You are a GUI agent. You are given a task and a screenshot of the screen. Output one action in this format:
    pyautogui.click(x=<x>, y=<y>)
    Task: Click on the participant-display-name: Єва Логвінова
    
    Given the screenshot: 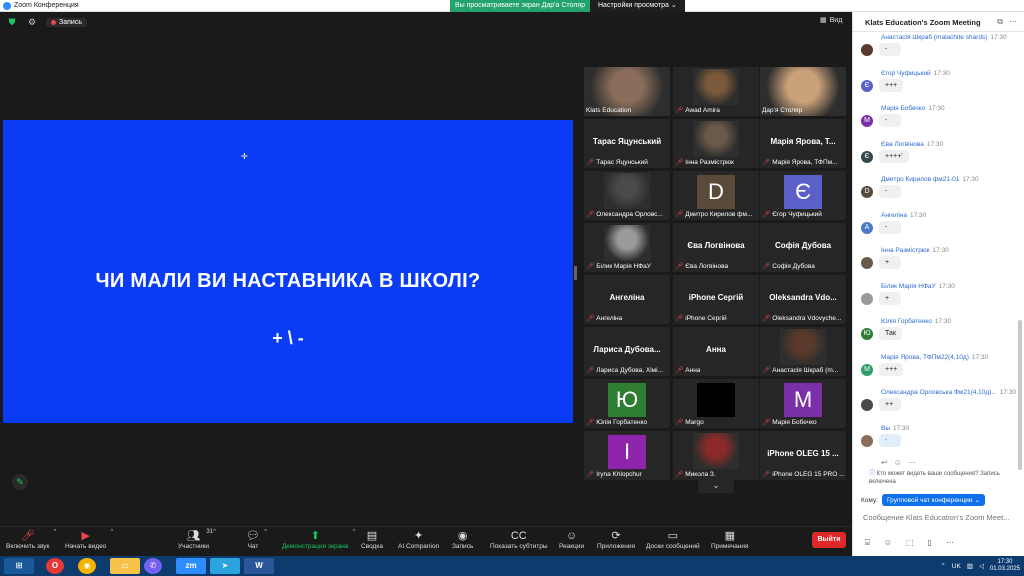 What is the action you would take?
    pyautogui.click(x=716, y=245)
    